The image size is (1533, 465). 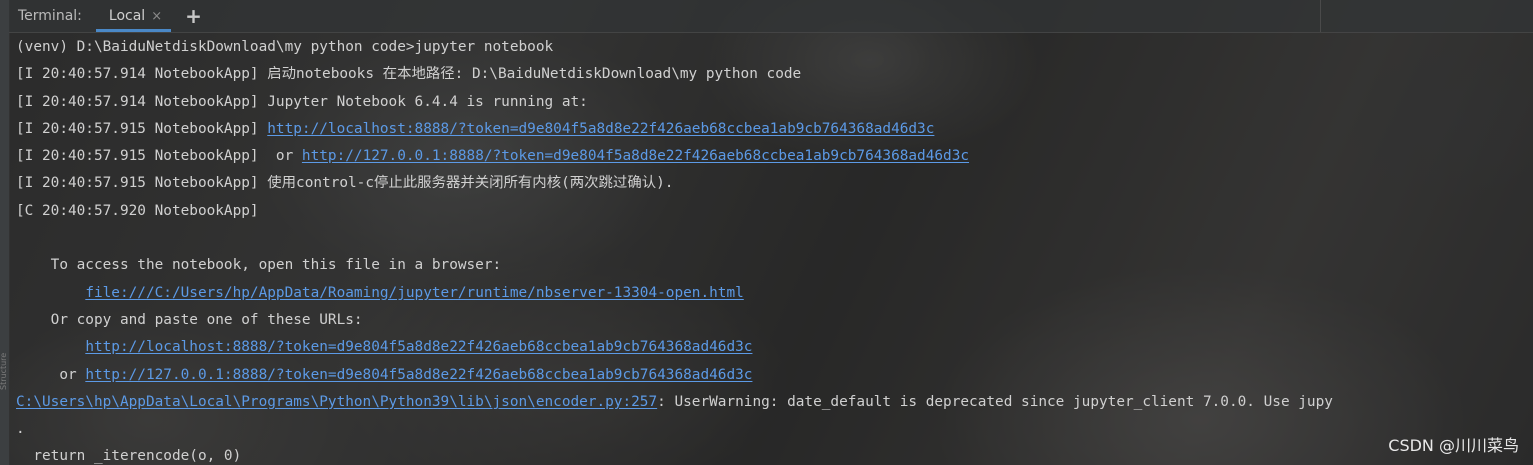 What do you see at coordinates (774, 454) in the screenshot?
I see `terminal-line: return _iterencode(o, 0)` at bounding box center [774, 454].